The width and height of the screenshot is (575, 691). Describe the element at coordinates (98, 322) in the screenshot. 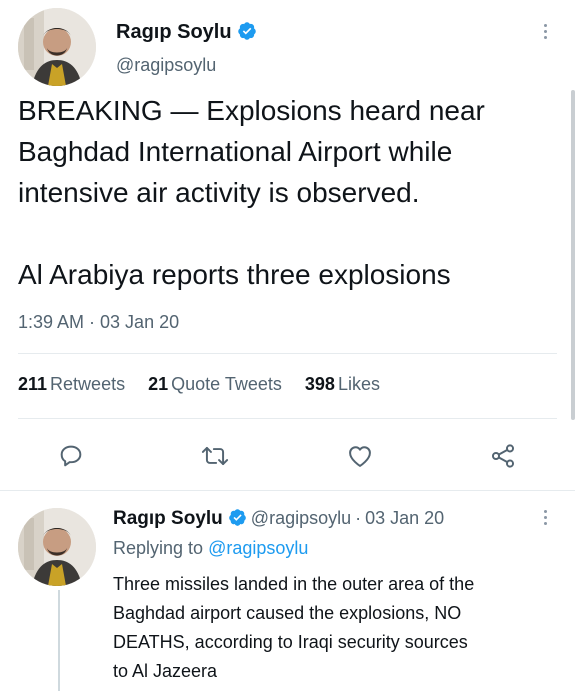

I see `tweet-timestamp: 1:39 AM · 03 Jan 20` at that location.